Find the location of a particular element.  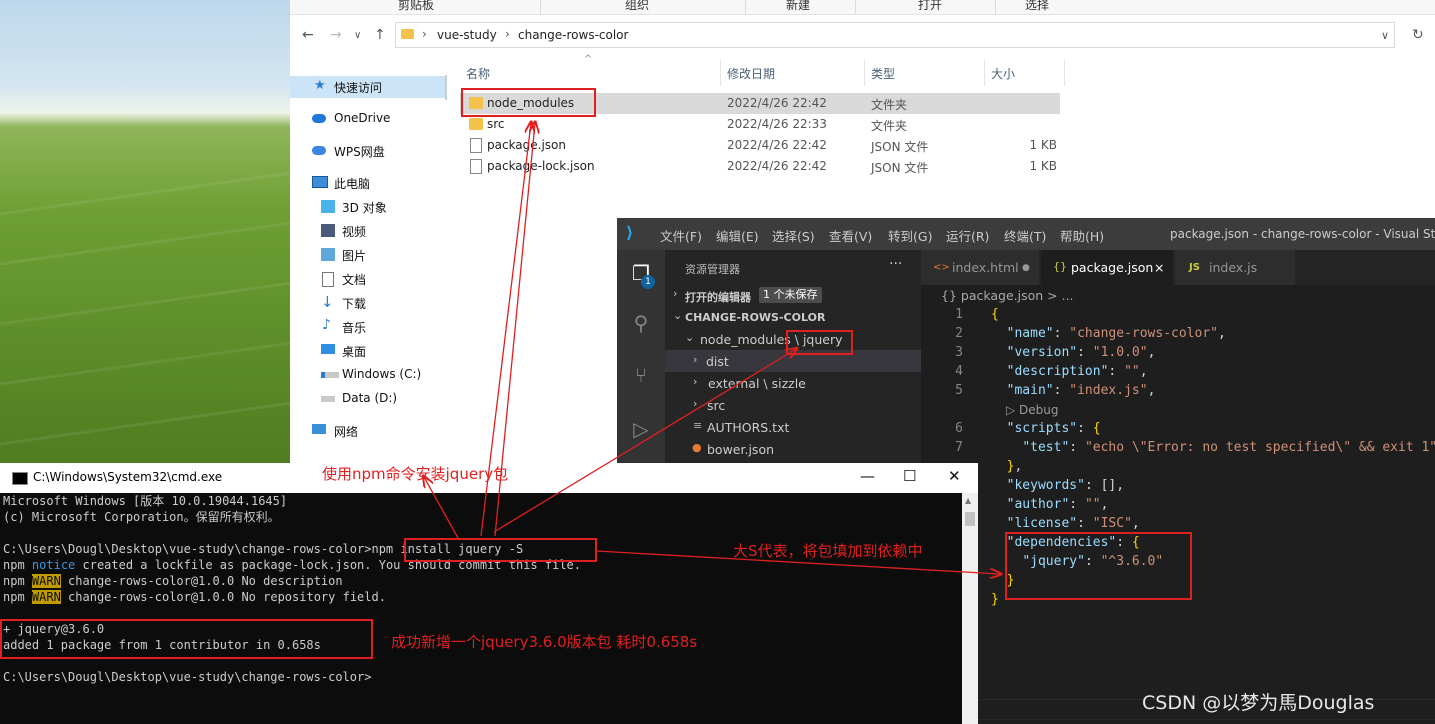

arrow-to-install-note is located at coordinates (441, 508).